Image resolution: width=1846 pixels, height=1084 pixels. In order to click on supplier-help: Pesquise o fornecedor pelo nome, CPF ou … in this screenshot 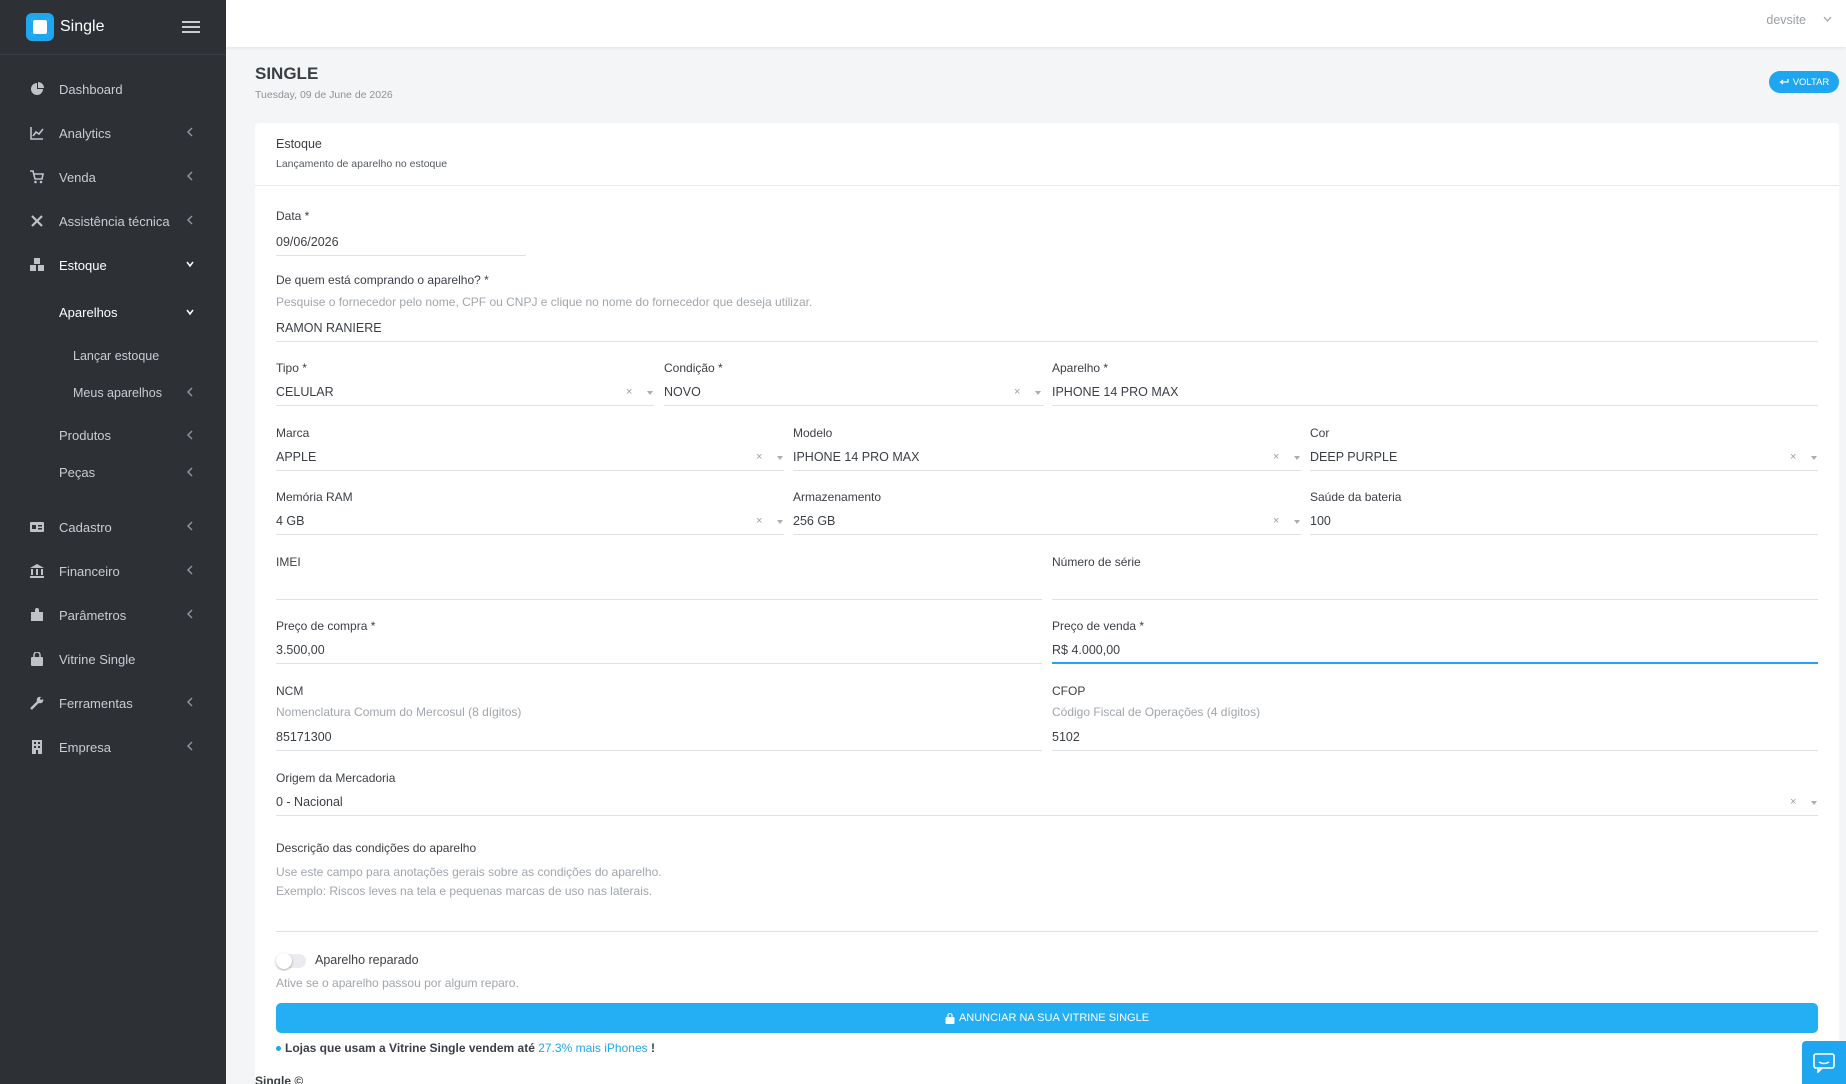, I will do `click(544, 302)`.